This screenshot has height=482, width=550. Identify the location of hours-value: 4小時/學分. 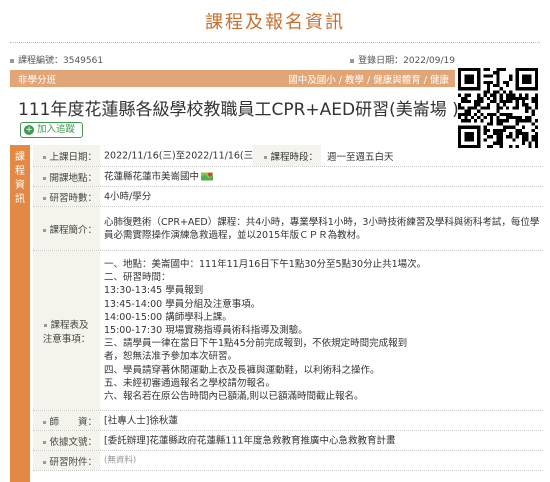
(128, 196).